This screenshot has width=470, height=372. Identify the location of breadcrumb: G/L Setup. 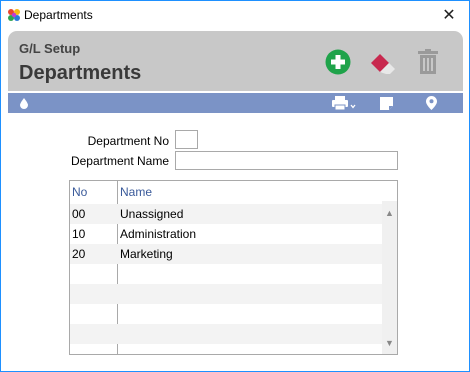
(50, 48).